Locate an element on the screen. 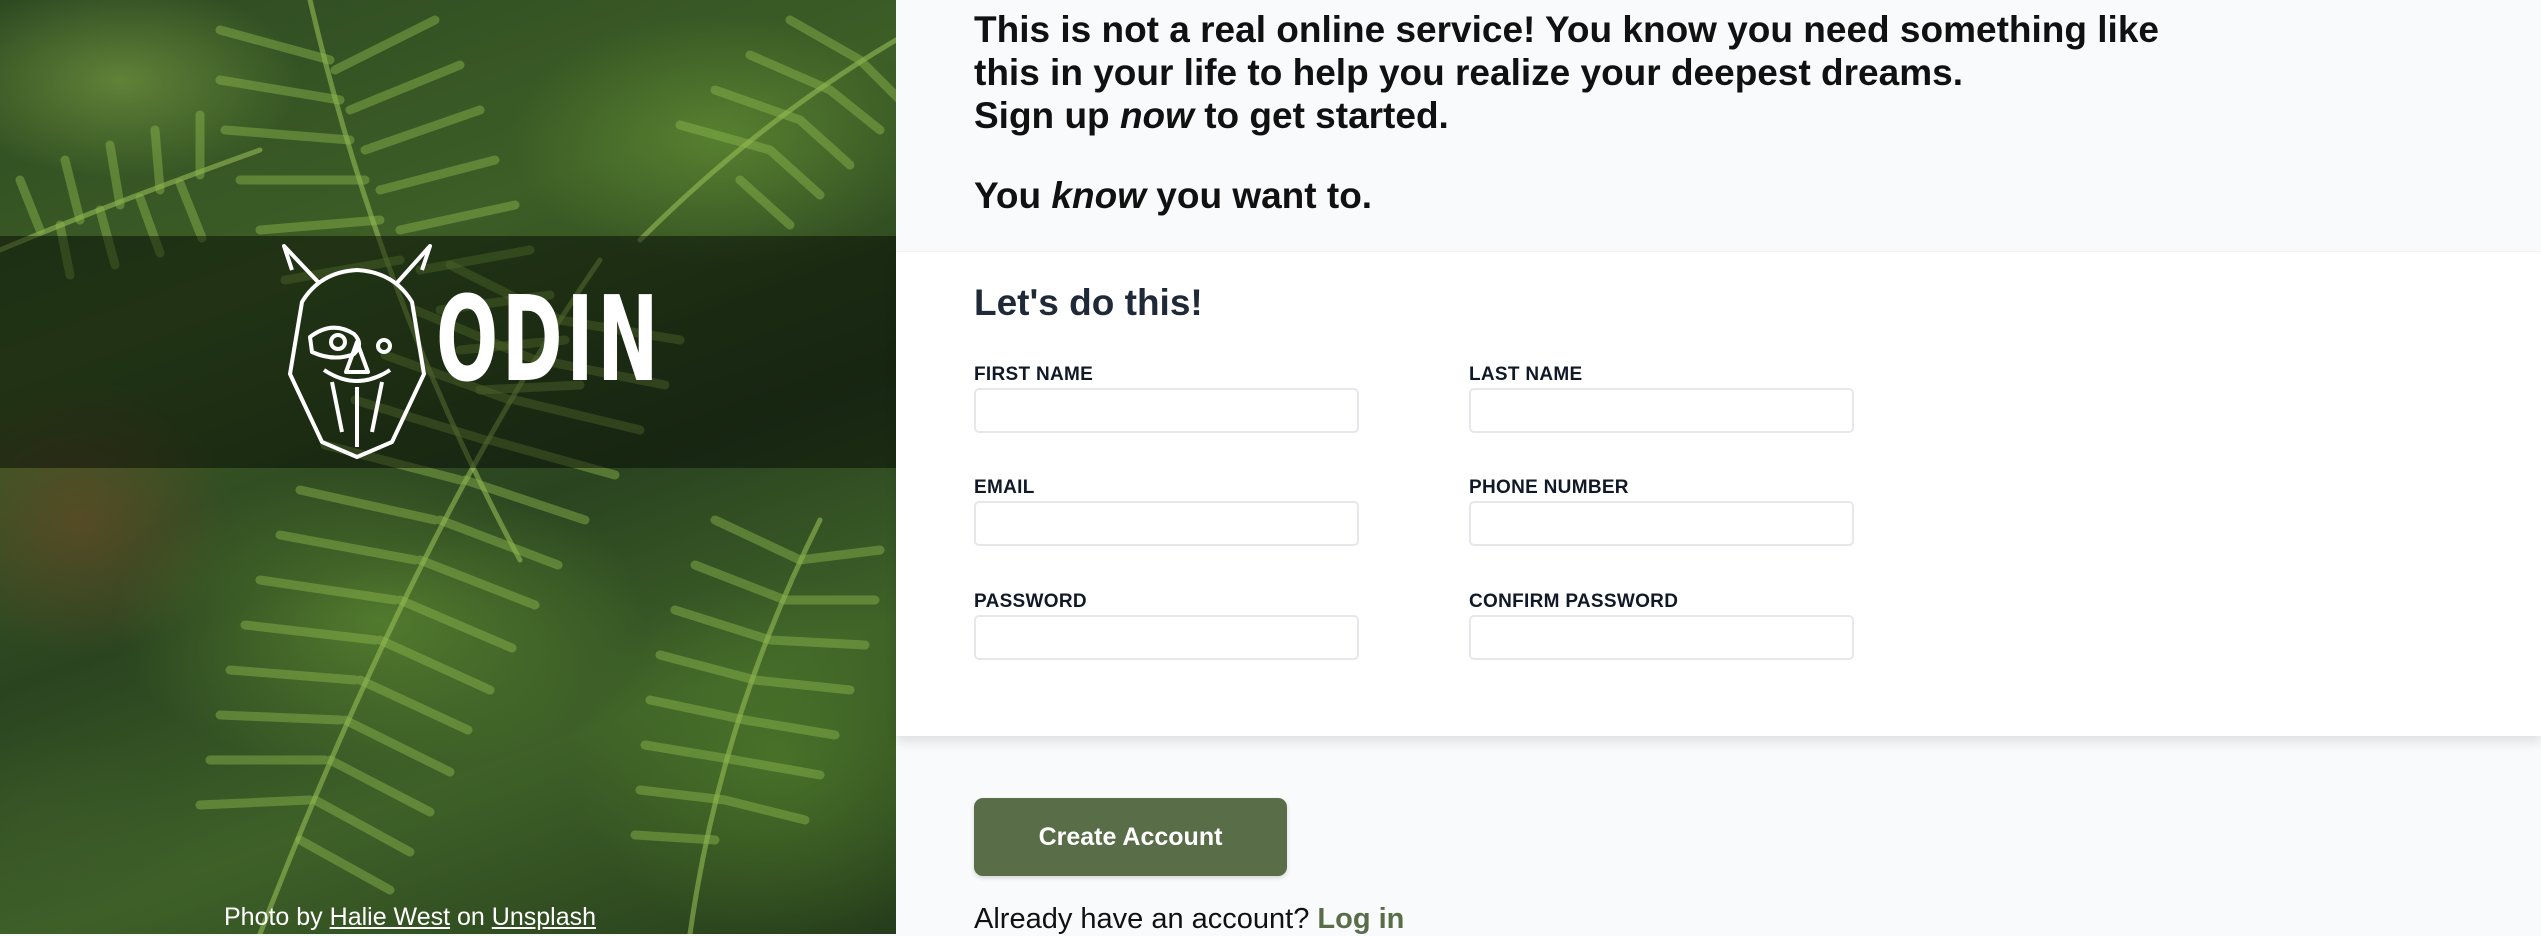 The image size is (2541, 936). logo-text: ODIN is located at coordinates (549, 339).